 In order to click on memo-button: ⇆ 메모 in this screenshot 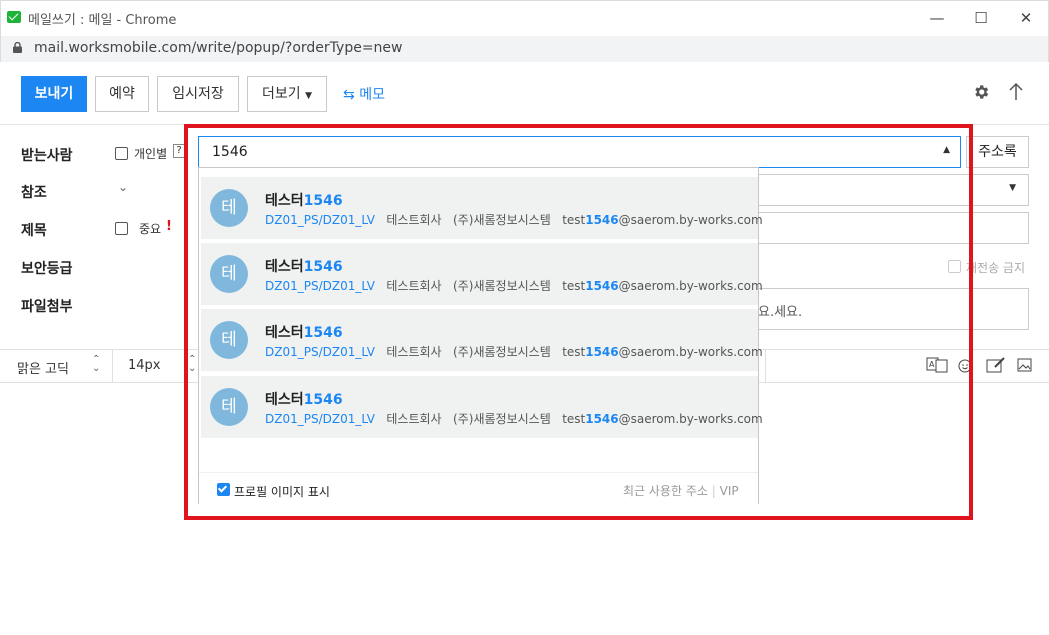, I will do `click(364, 94)`.